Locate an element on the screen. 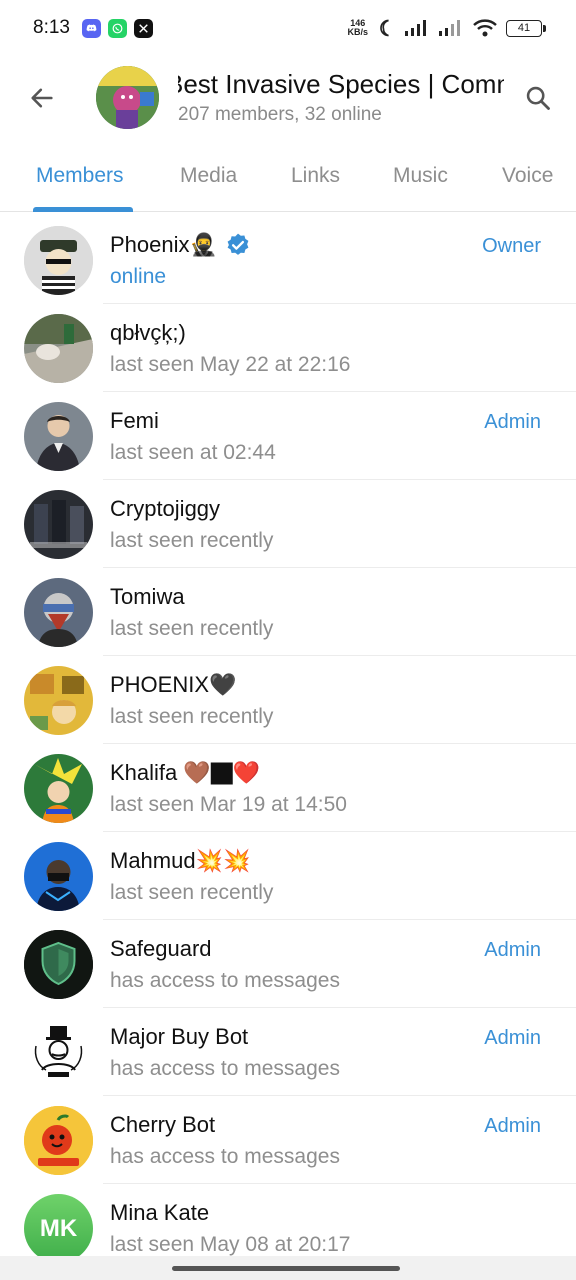 Image resolution: width=576 pixels, height=1280 pixels. member-name: PHOENIX🖤 is located at coordinates (173, 685).